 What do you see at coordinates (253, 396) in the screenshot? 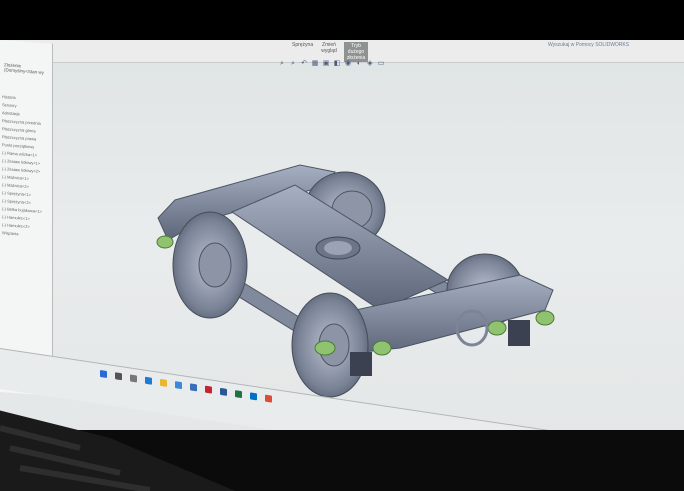
I see `outlook-icon` at bounding box center [253, 396].